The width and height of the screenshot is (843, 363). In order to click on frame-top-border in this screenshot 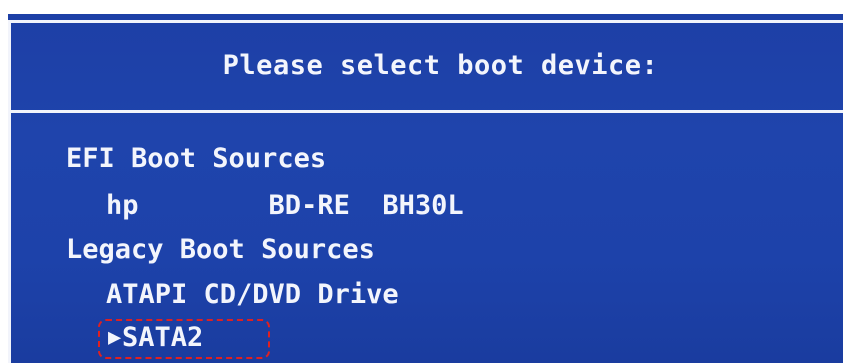, I will do `click(425, 21)`.